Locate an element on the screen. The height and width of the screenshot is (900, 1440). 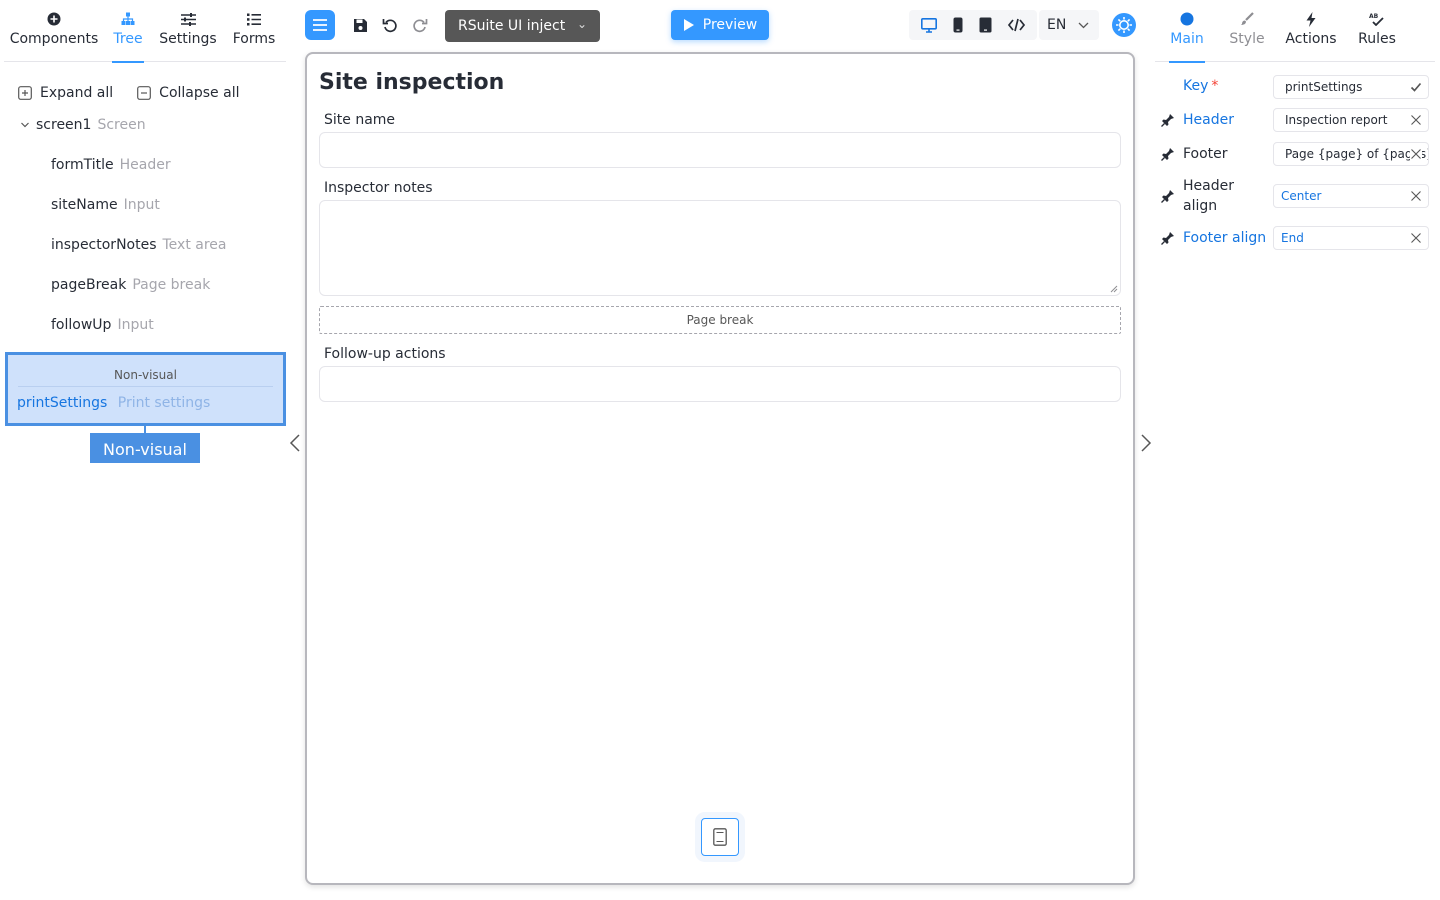
tab-actions-label: Actions is located at coordinates (1311, 39).